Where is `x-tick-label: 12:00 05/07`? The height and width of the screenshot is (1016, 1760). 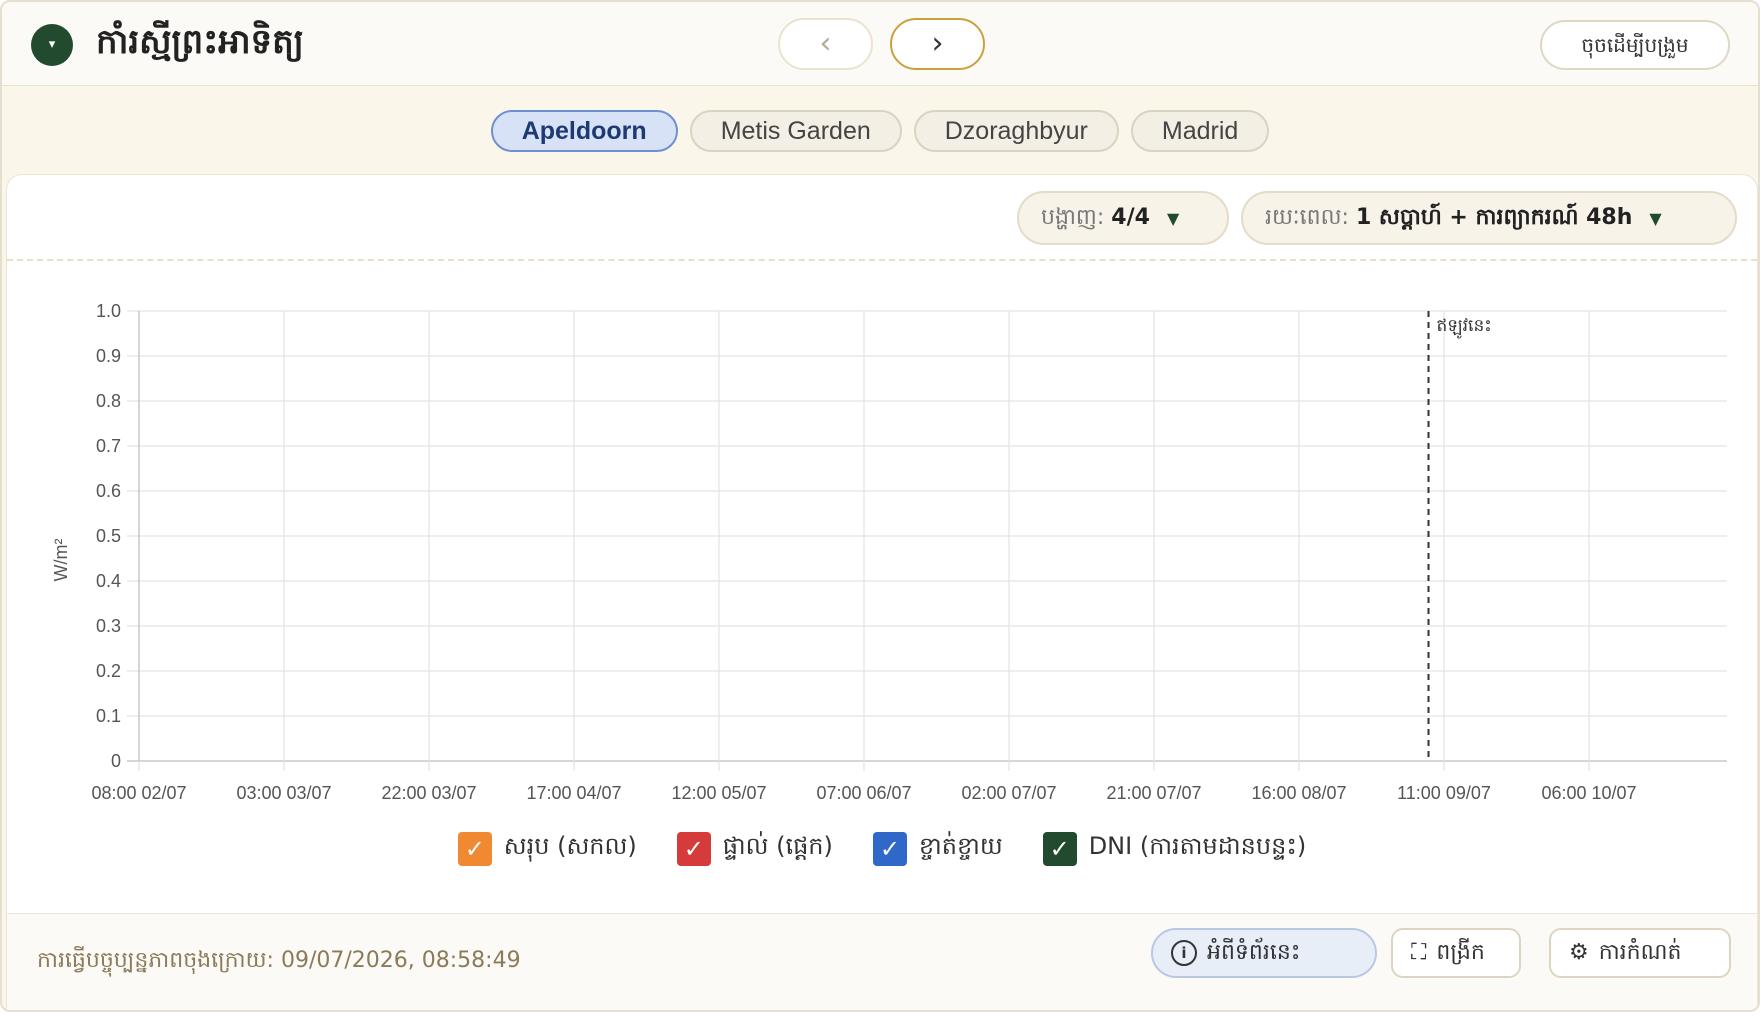 x-tick-label: 12:00 05/07 is located at coordinates (718, 793).